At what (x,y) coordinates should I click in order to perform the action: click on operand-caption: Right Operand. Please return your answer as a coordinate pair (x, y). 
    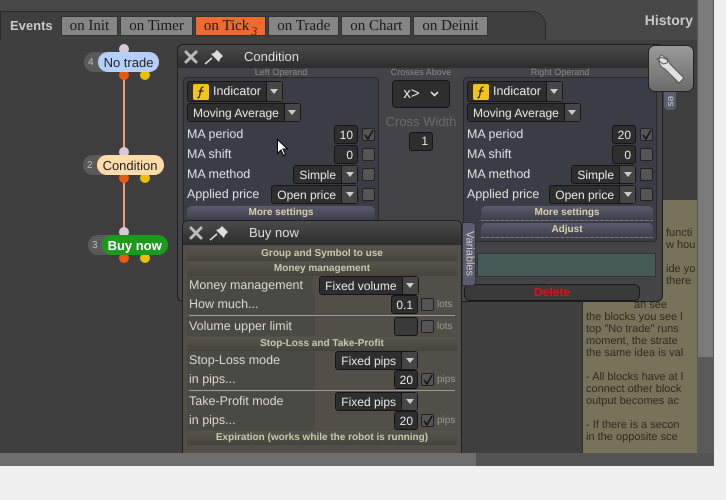
    Looking at the image, I should click on (560, 73).